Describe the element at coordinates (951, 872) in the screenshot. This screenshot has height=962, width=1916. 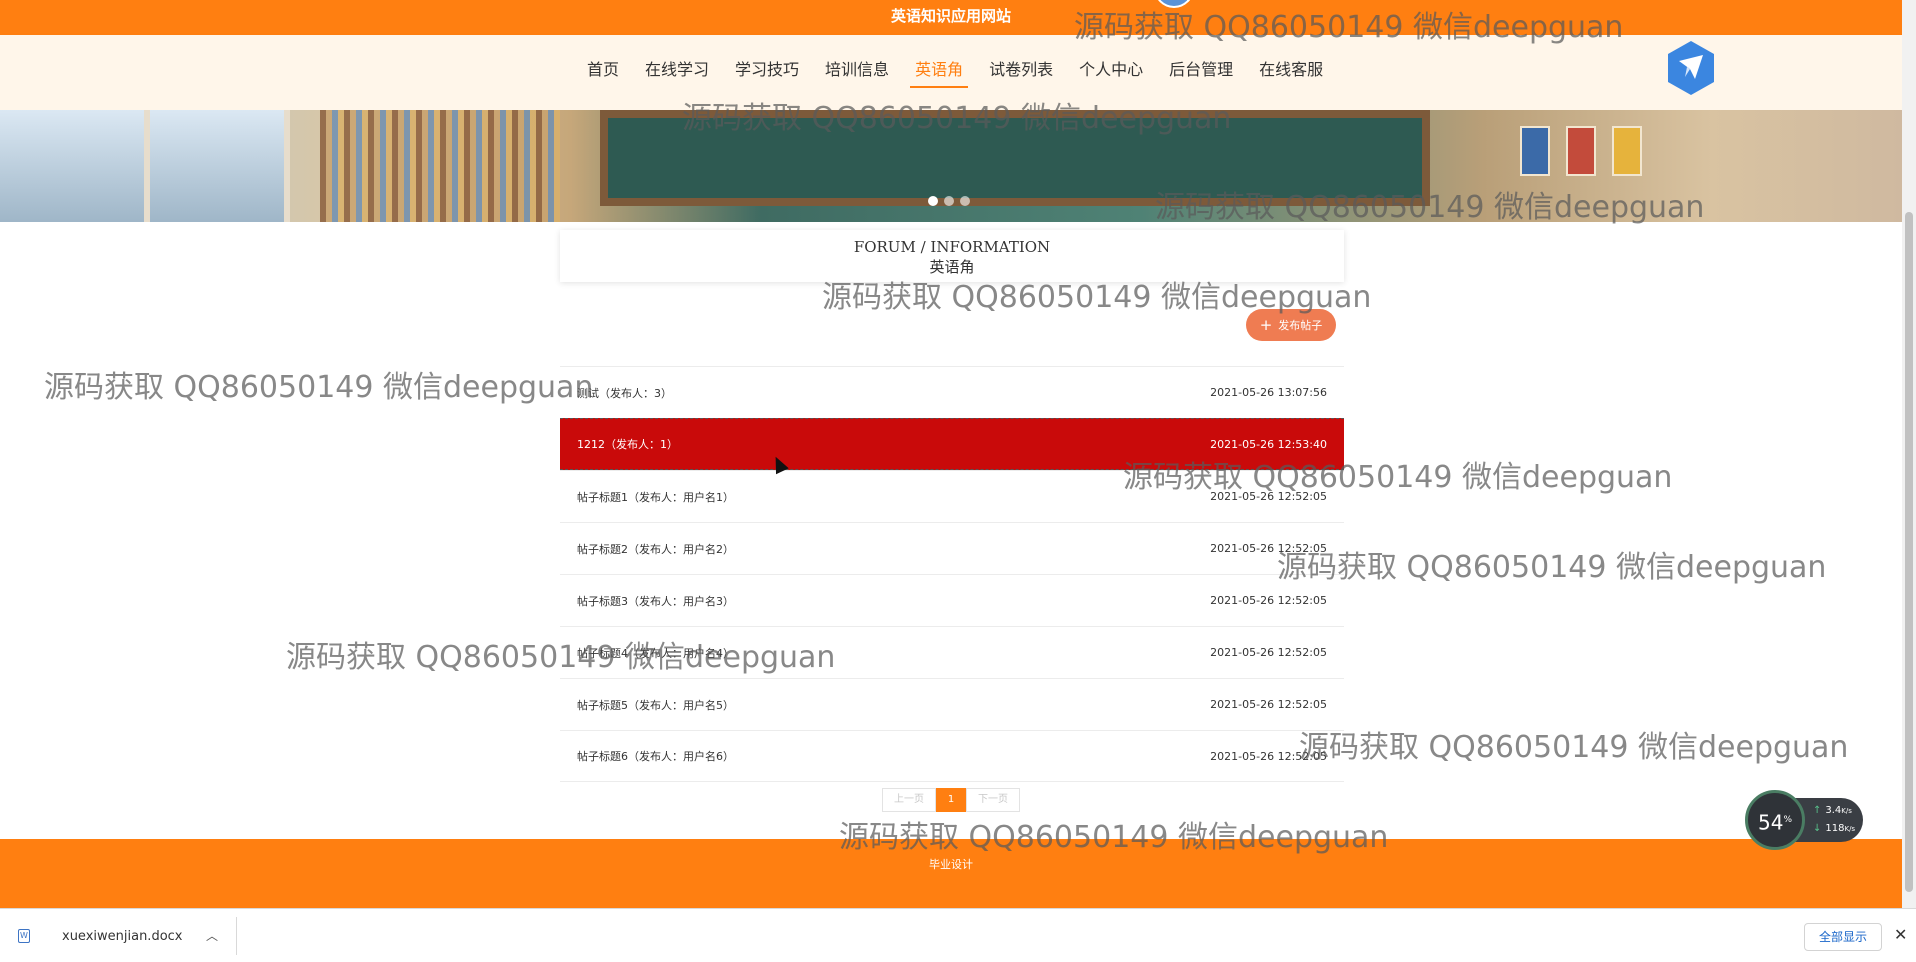
I see `footer: 毕业设计` at that location.